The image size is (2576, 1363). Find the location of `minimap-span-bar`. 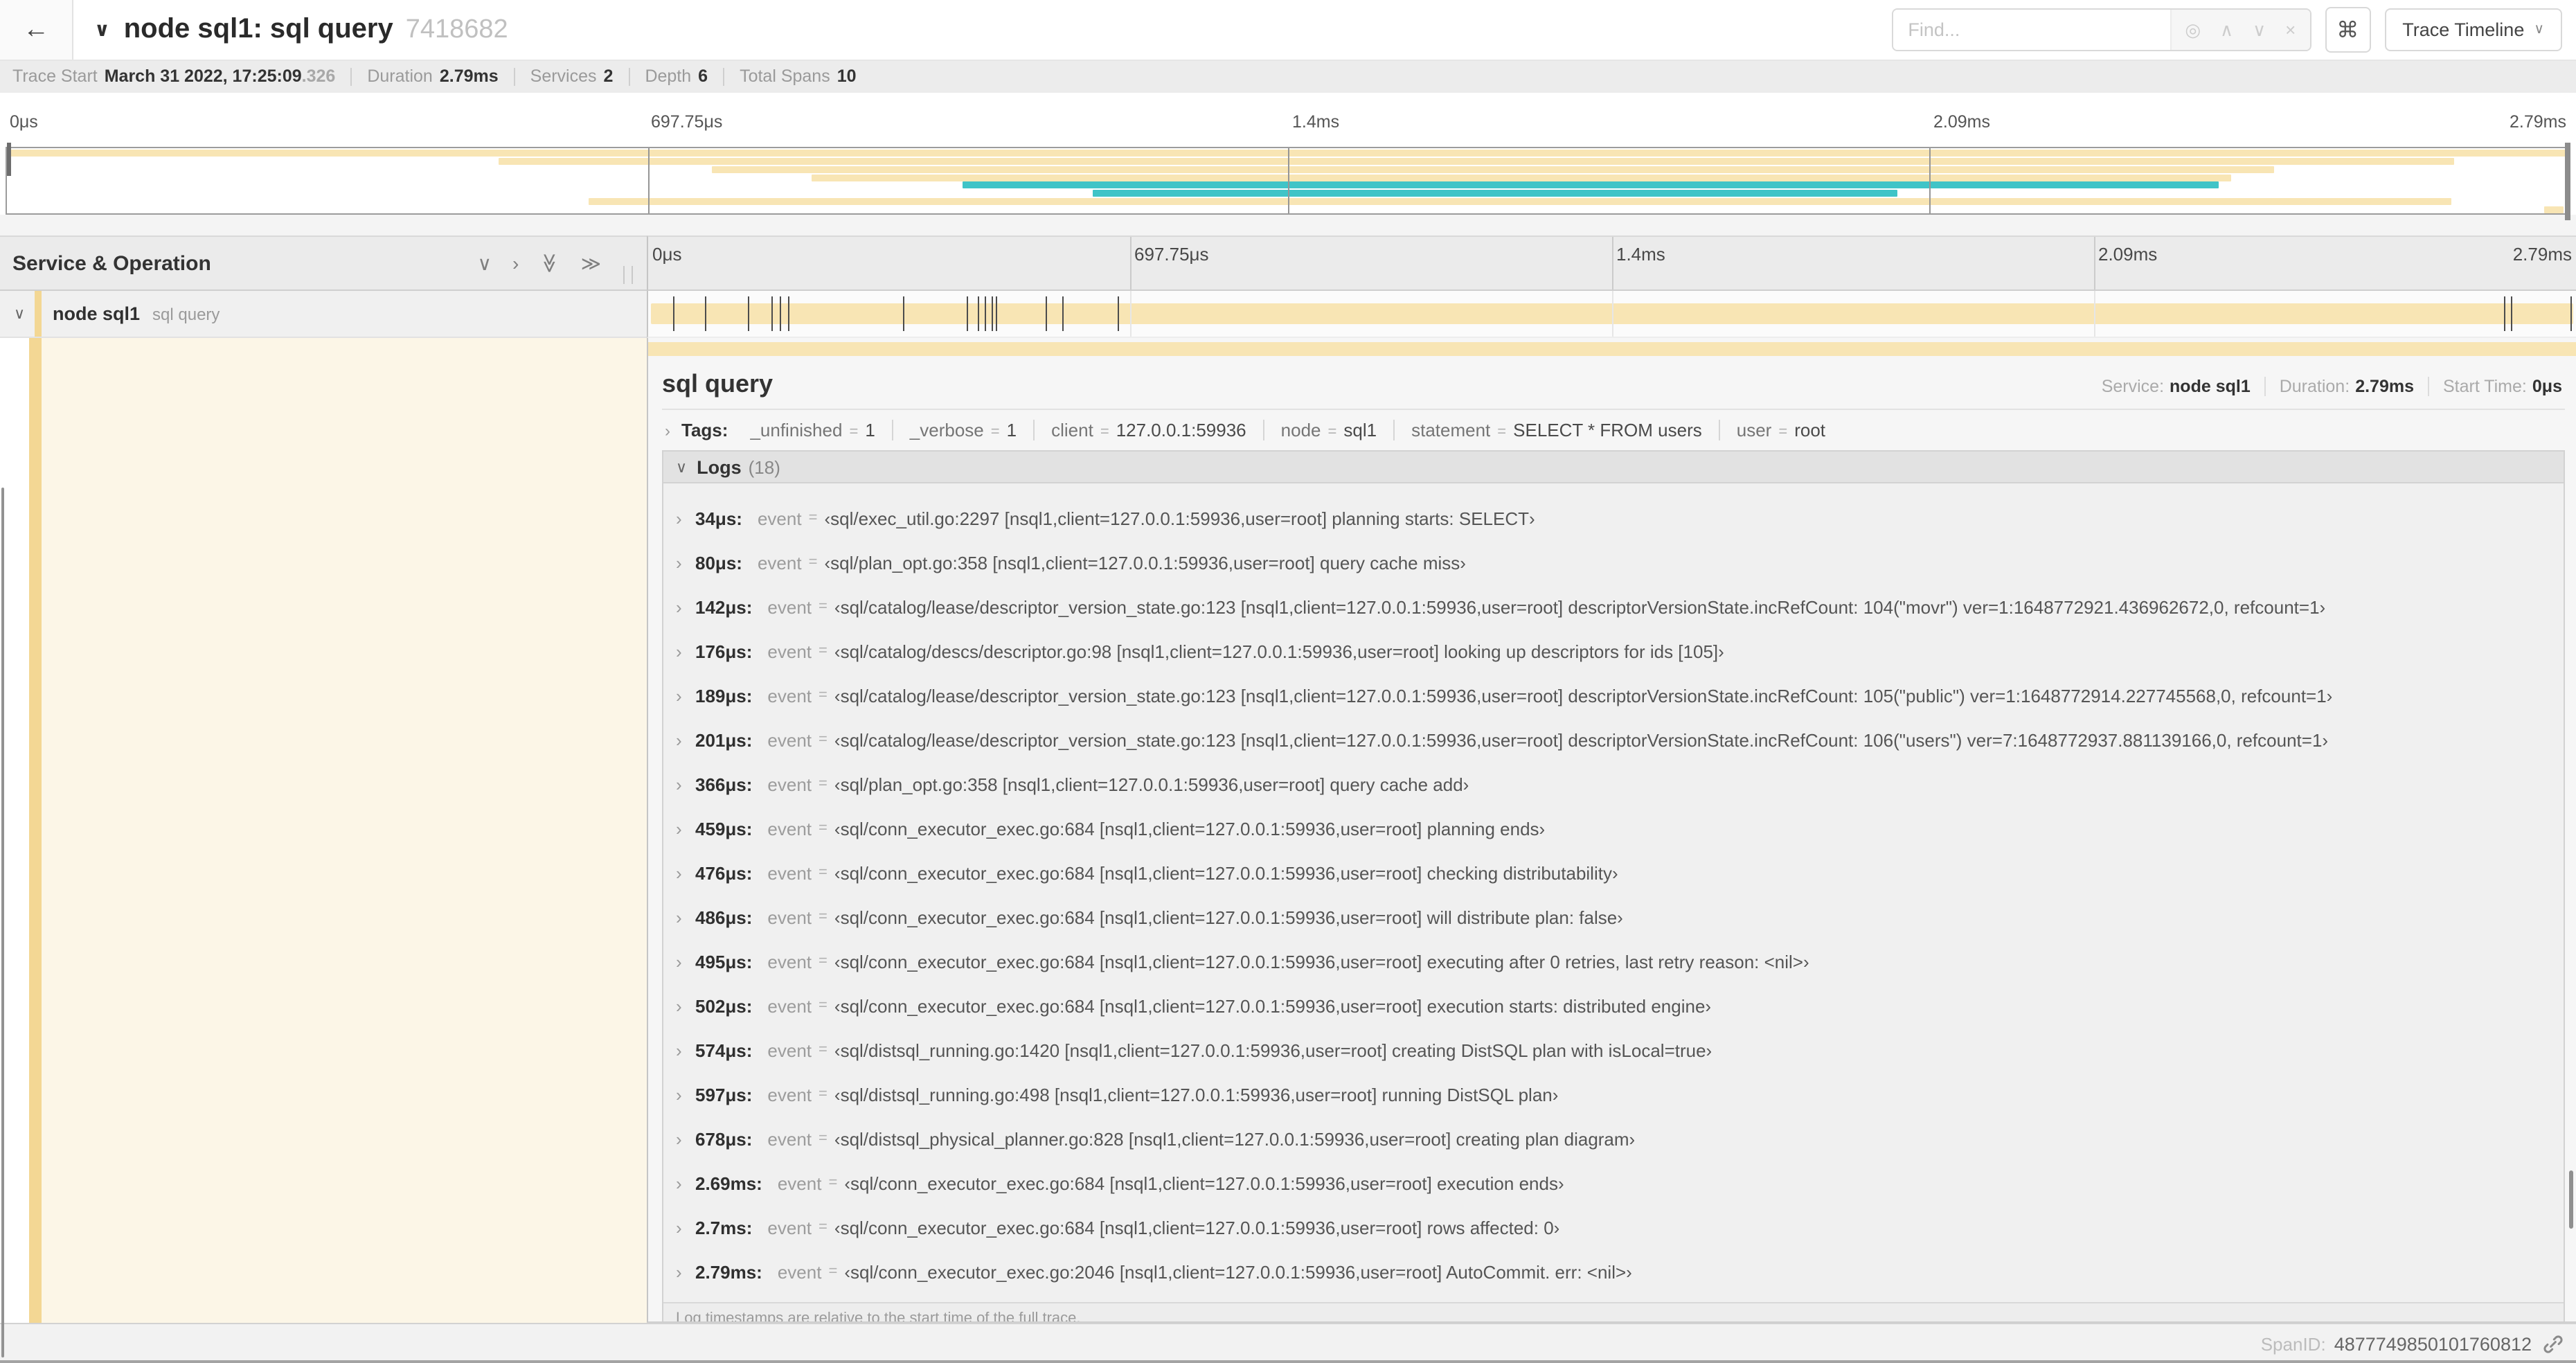

minimap-span-bar is located at coordinates (1519, 202).